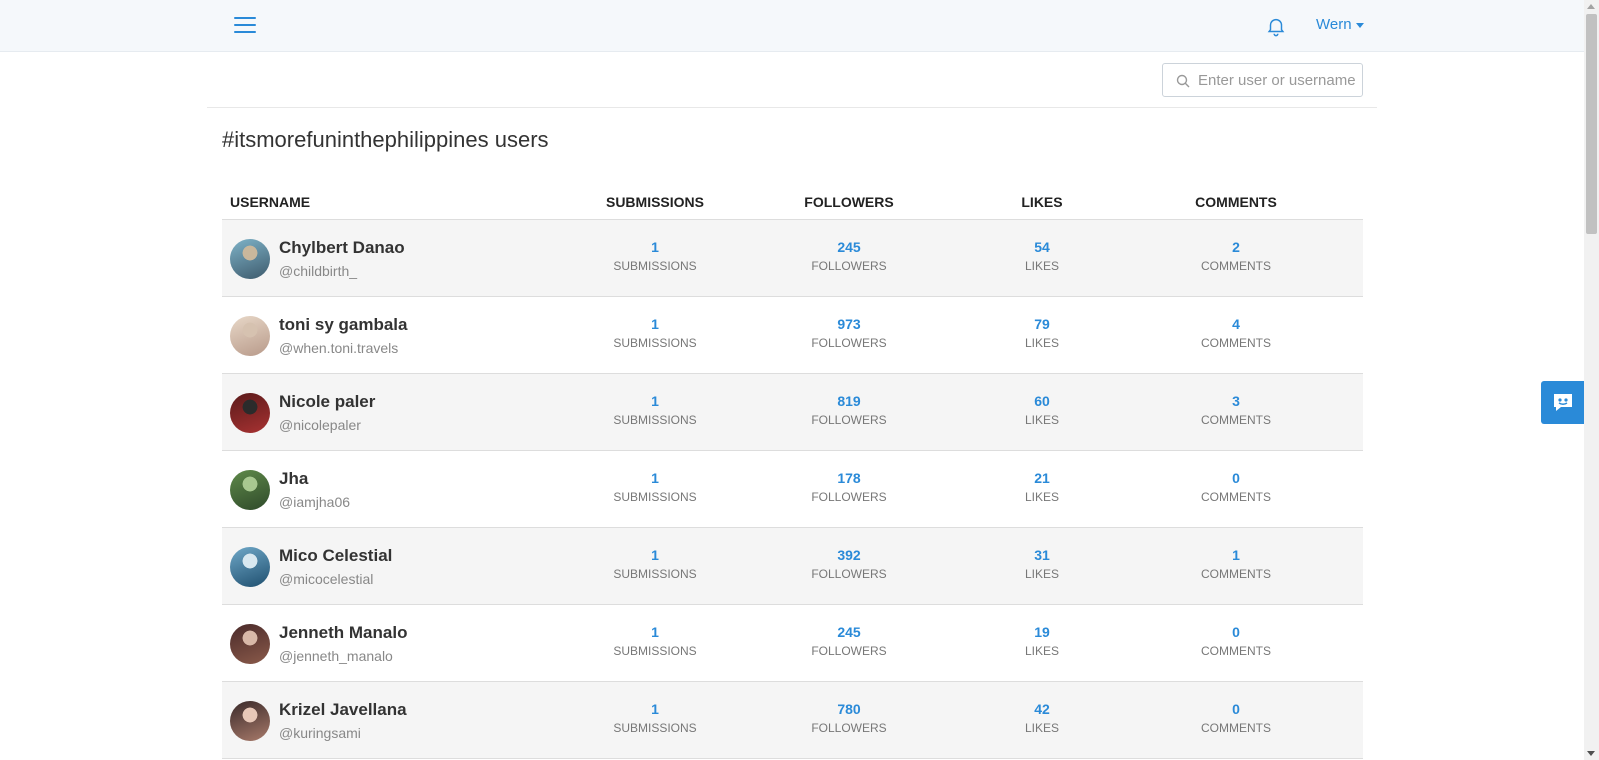 This screenshot has width=1599, height=760. What do you see at coordinates (1276, 26) in the screenshot?
I see `bell-icon` at bounding box center [1276, 26].